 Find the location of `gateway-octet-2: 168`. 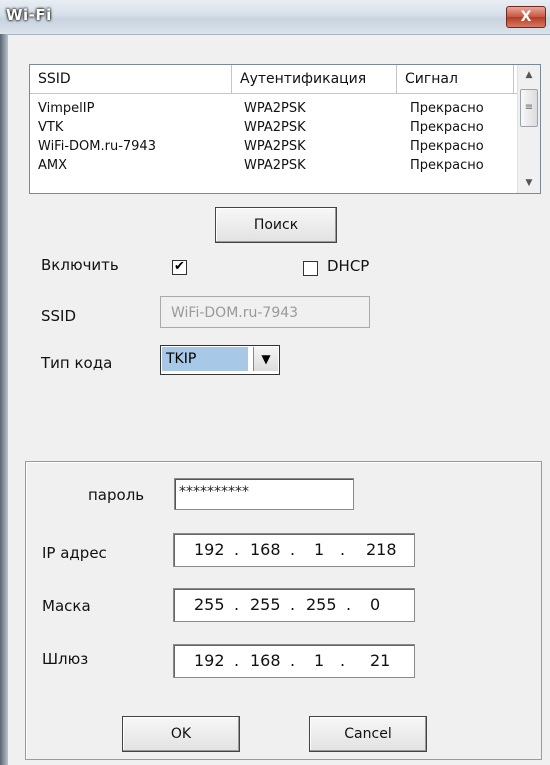

gateway-octet-2: 168 is located at coordinates (265, 661).